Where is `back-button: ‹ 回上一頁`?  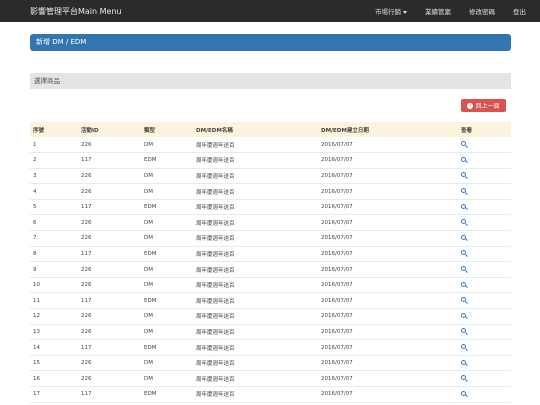
back-button: ‹ 回上一頁 is located at coordinates (483, 105).